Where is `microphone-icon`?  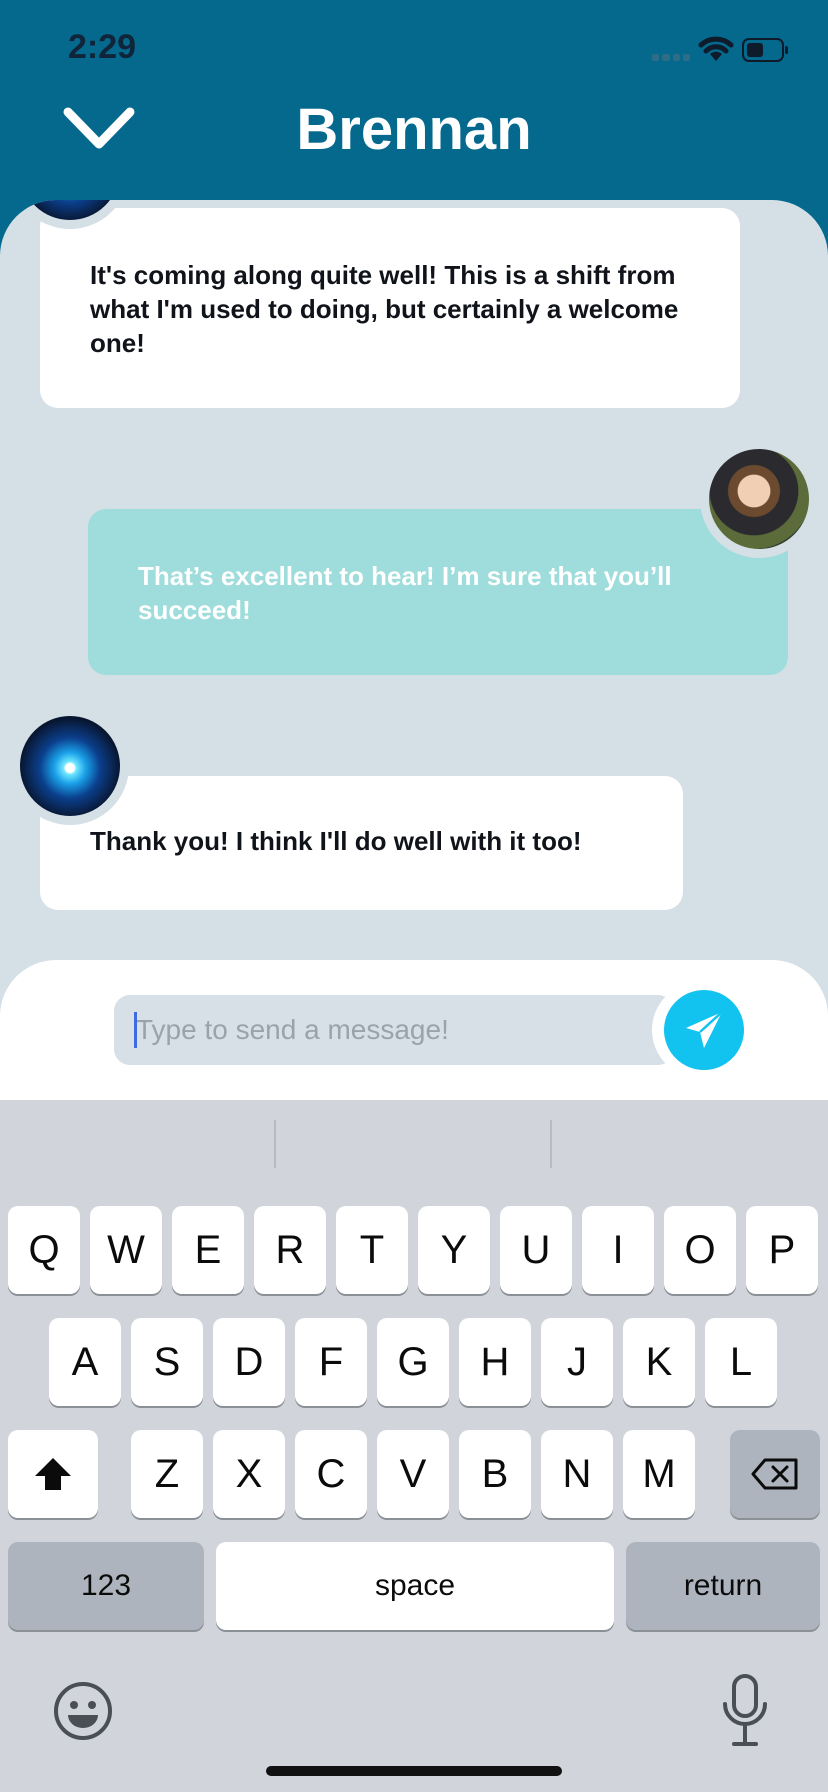 microphone-icon is located at coordinates (745, 1712).